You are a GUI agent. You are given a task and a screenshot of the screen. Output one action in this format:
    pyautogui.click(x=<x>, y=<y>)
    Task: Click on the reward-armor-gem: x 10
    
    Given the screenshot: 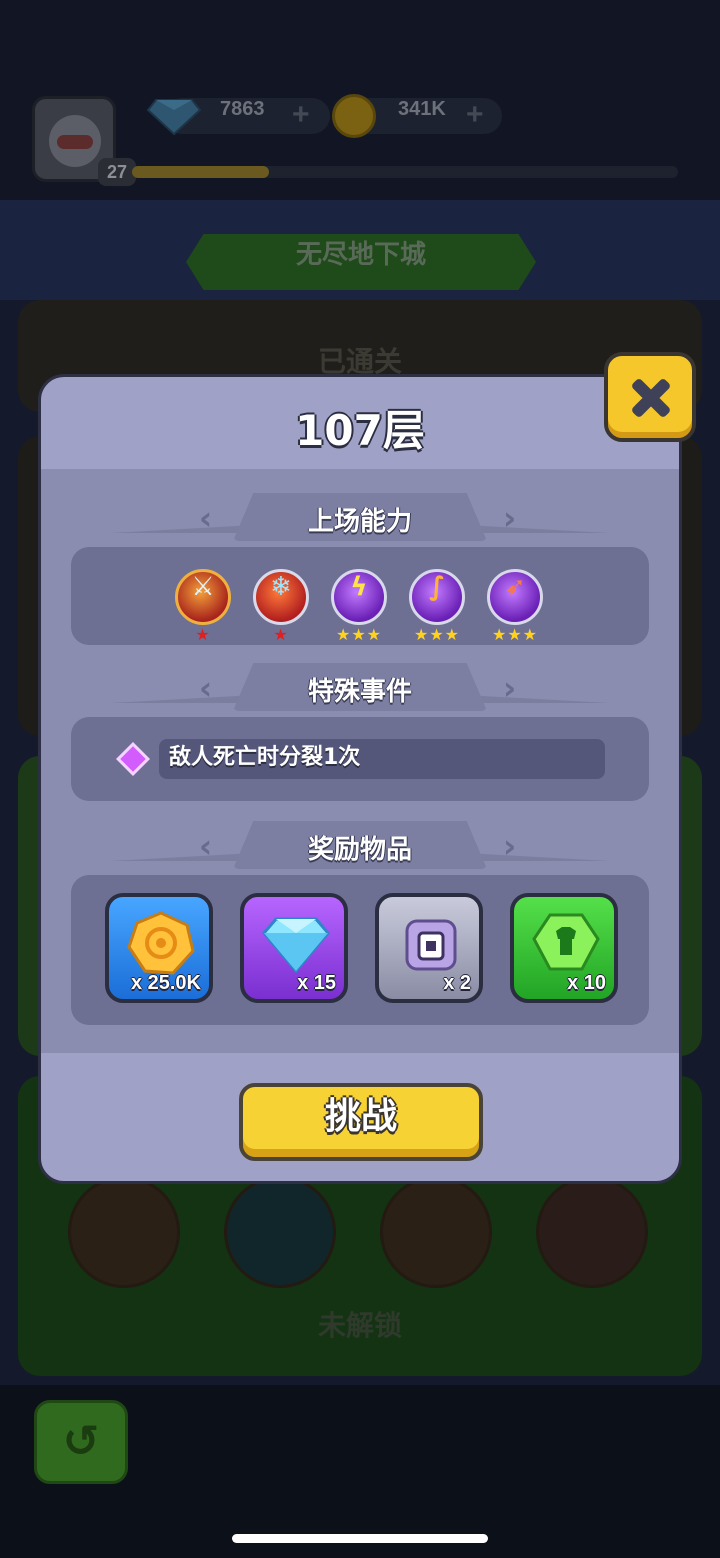 What is the action you would take?
    pyautogui.click(x=564, y=948)
    